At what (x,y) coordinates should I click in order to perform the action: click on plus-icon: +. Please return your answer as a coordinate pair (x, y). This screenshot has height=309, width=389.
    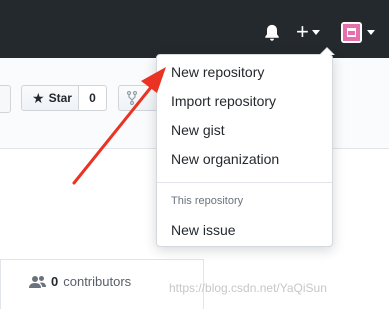
    Looking at the image, I should click on (302, 31).